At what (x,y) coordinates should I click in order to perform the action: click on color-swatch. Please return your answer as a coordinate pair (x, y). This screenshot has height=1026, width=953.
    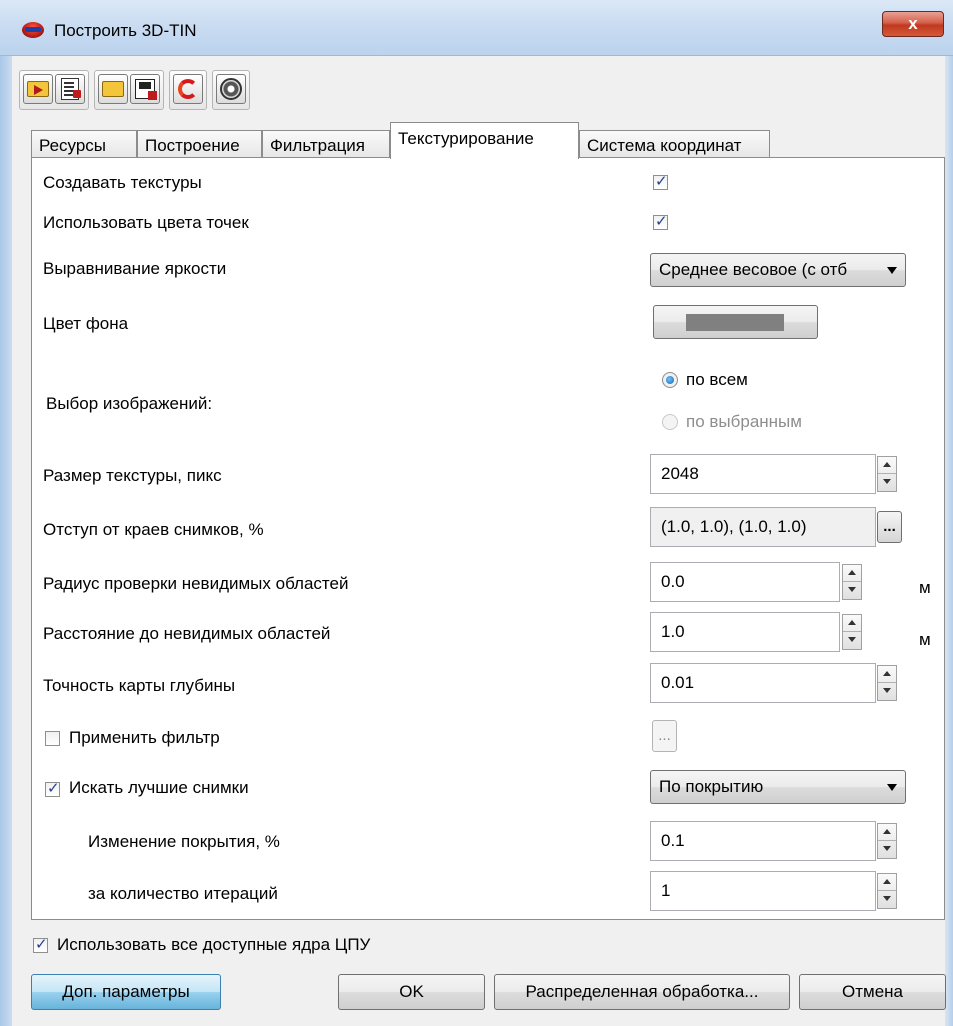
    Looking at the image, I should click on (735, 322).